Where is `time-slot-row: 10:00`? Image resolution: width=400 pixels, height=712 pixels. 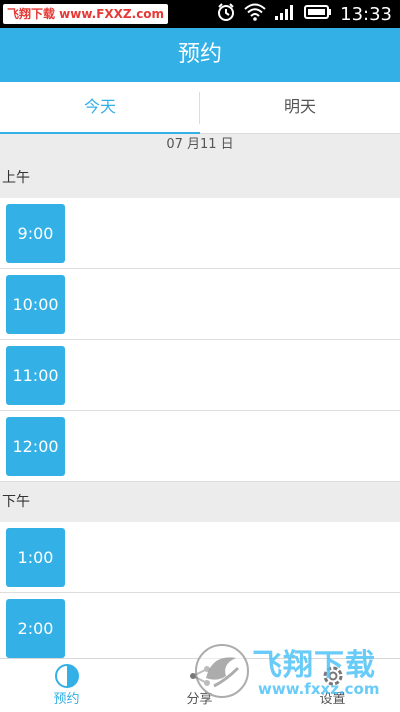
time-slot-row: 10:00 is located at coordinates (200, 304).